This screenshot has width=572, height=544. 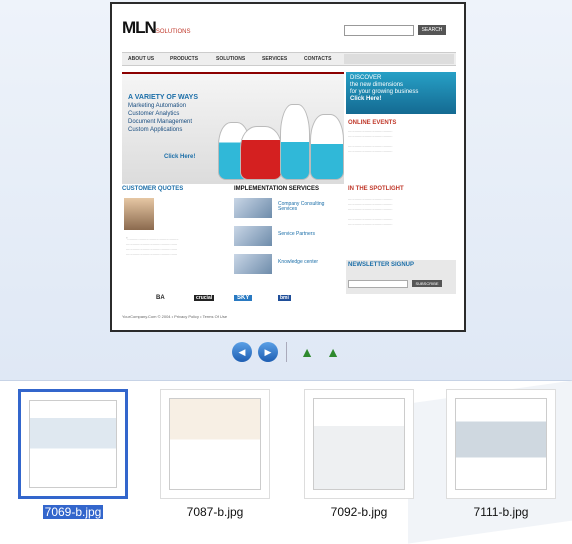 I want to click on thumbnail-label: 7111-b.jpg, so click(x=501, y=512).